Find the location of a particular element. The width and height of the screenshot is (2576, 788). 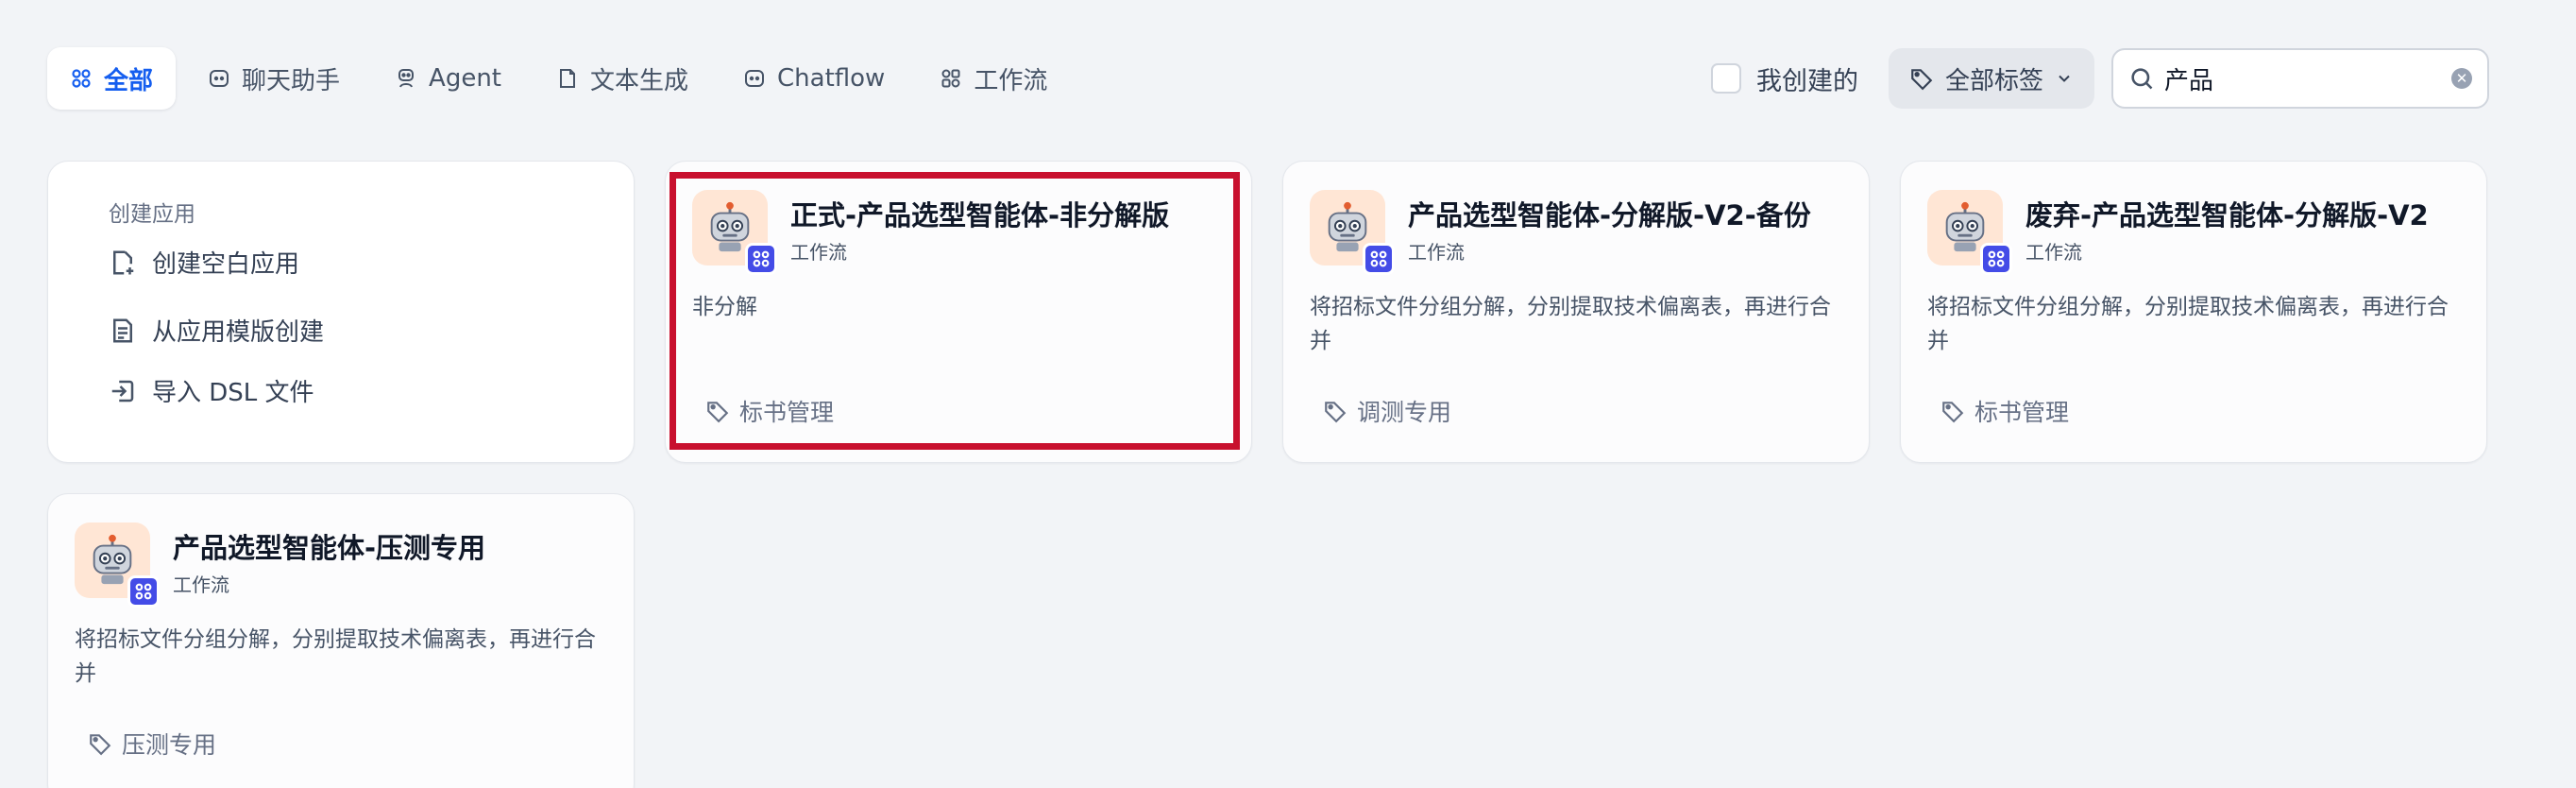

tag-filter-dropdown: 全部标签 is located at coordinates (1991, 78).